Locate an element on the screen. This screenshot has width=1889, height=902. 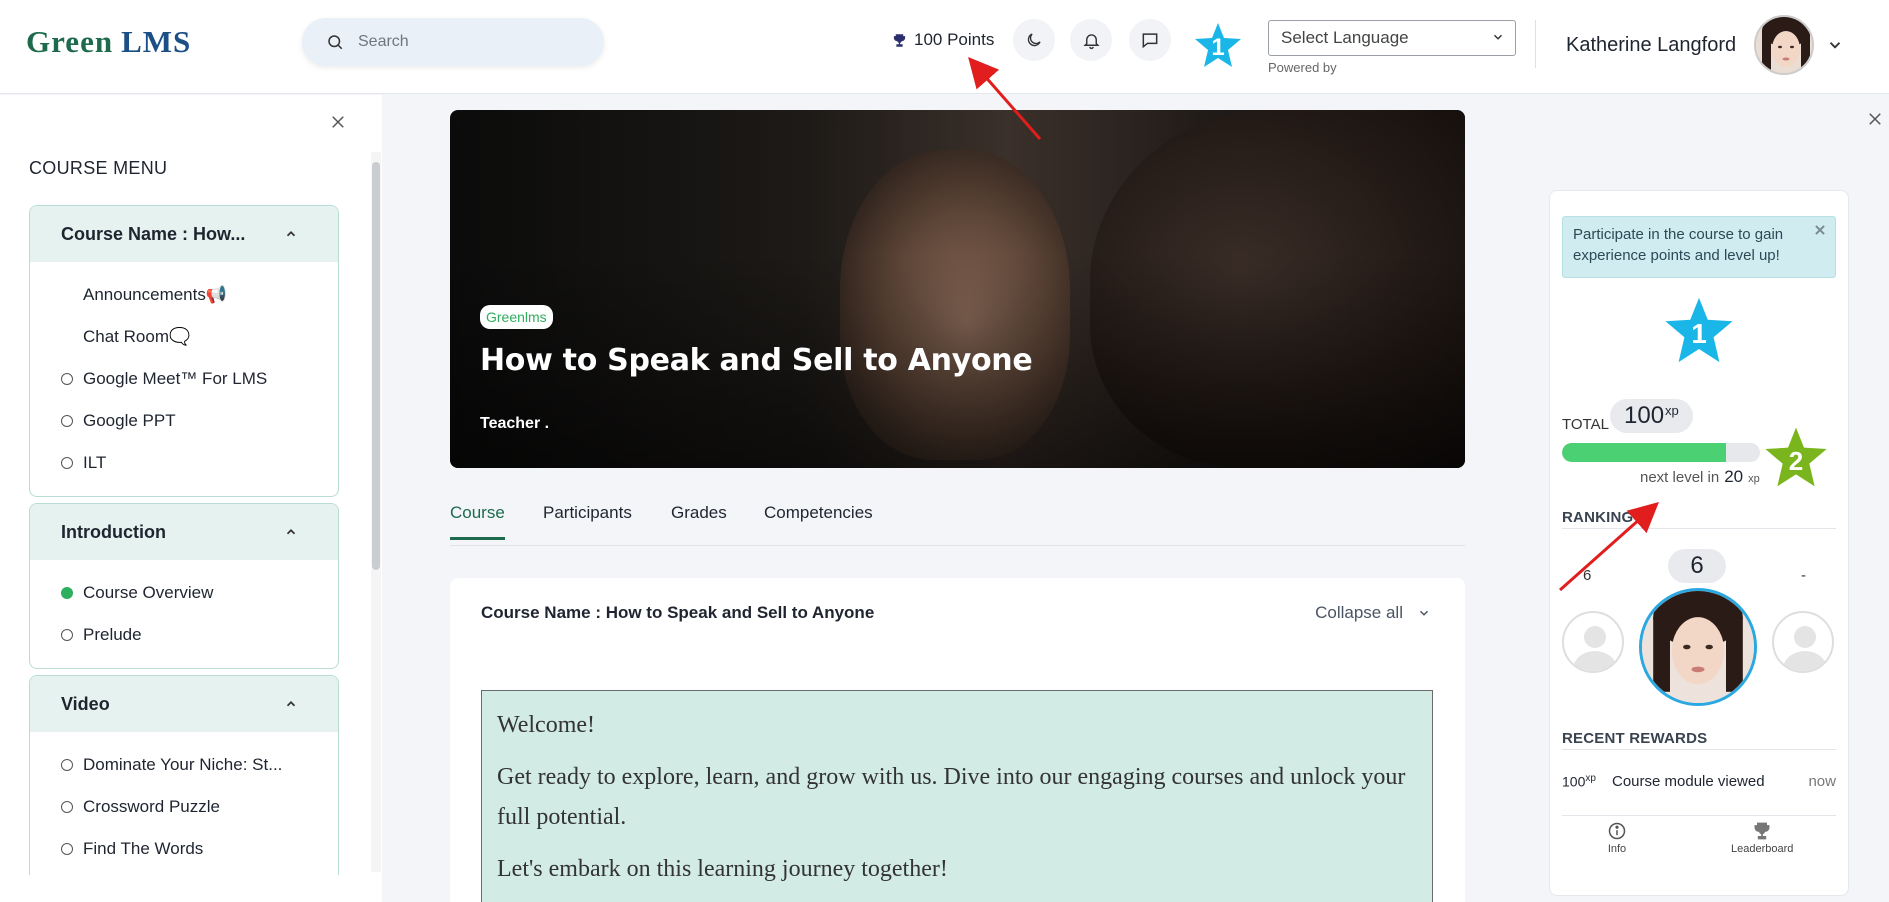
messages-button is located at coordinates (1150, 40).